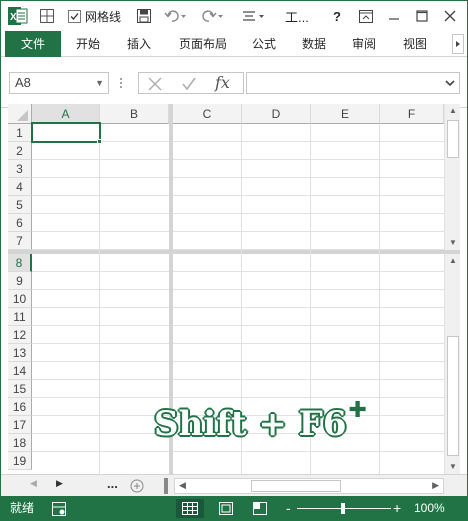 The width and height of the screenshot is (468, 521). I want to click on shortcut-overlay: Shift + F6✚, so click(260, 421).